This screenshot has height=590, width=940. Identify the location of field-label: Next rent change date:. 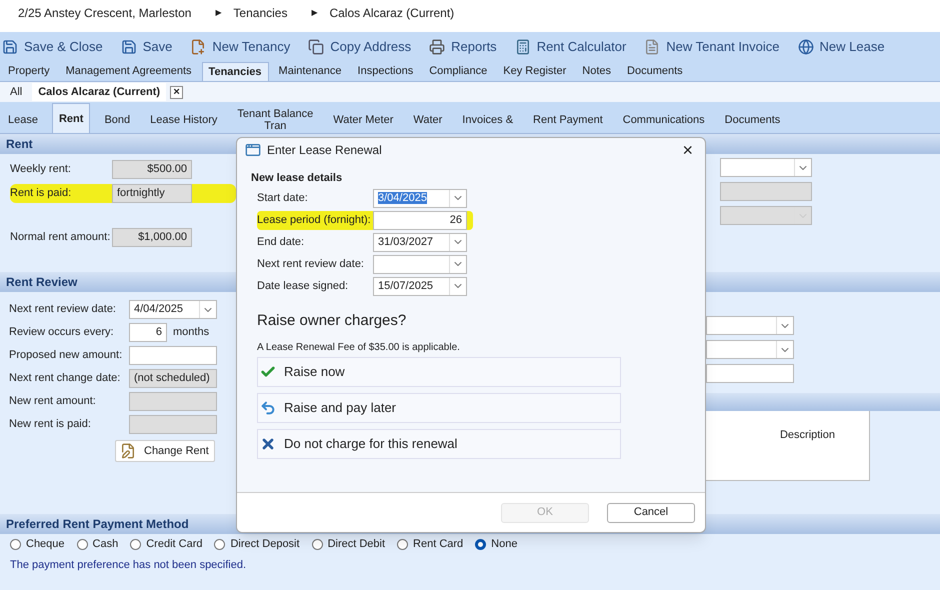
(65, 378).